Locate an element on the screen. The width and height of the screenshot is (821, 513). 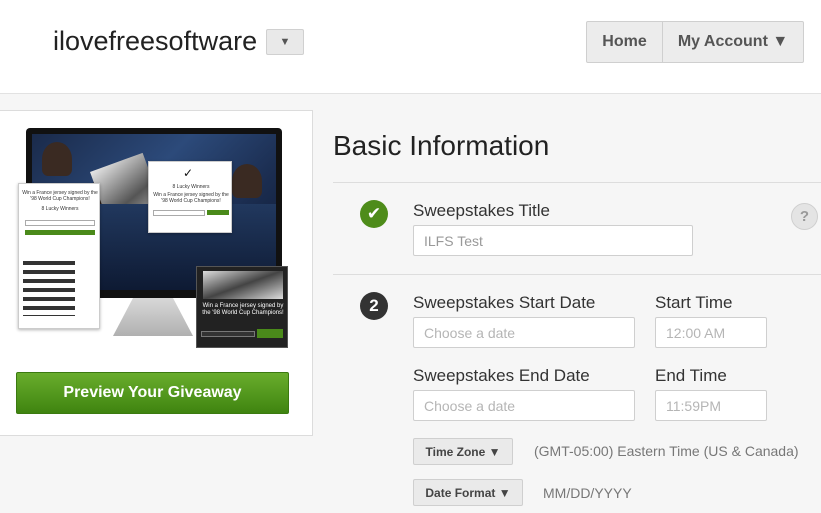
end-date-label: Sweepstakes End Date is located at coordinates (501, 375).